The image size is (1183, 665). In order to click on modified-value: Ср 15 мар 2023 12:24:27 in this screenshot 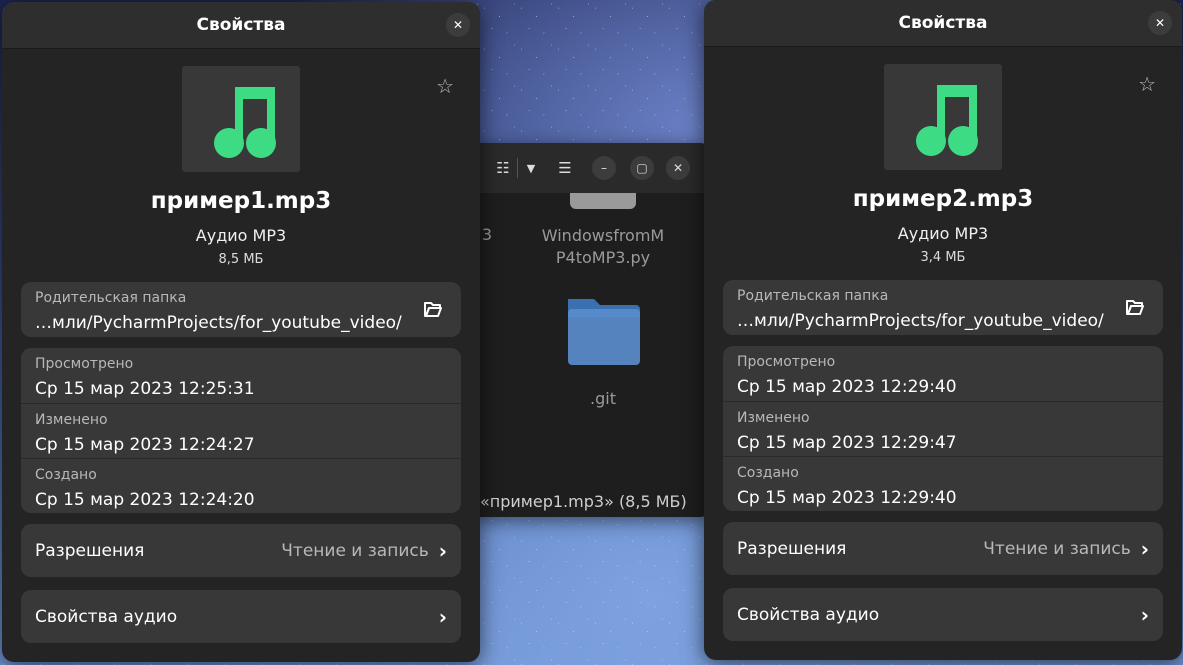, I will do `click(145, 445)`.